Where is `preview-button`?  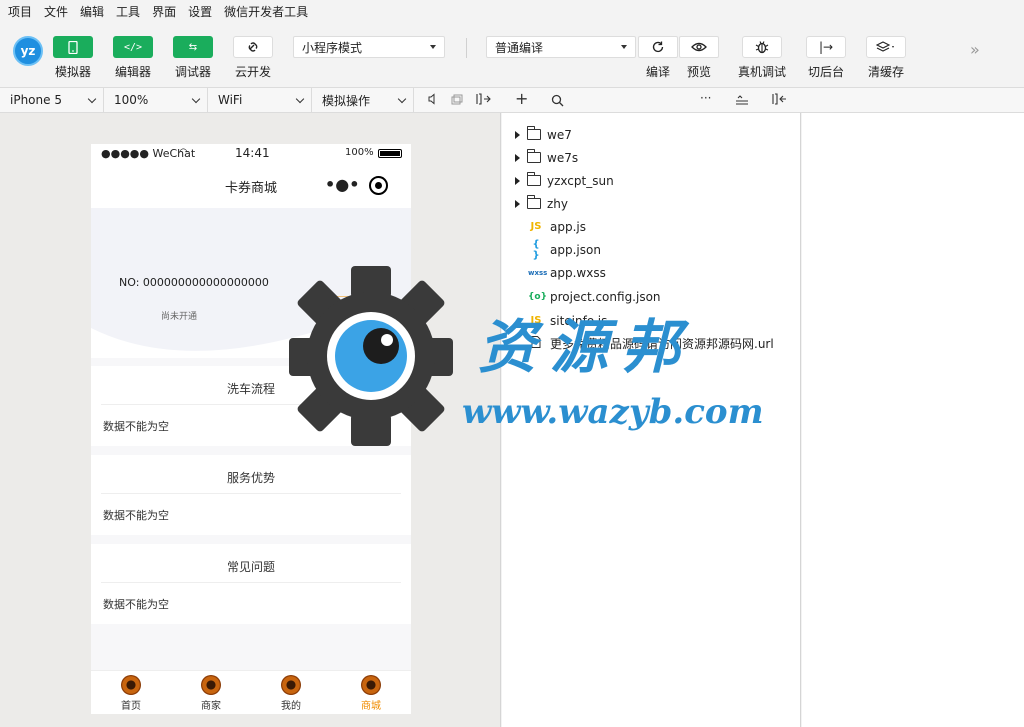
preview-button is located at coordinates (699, 47).